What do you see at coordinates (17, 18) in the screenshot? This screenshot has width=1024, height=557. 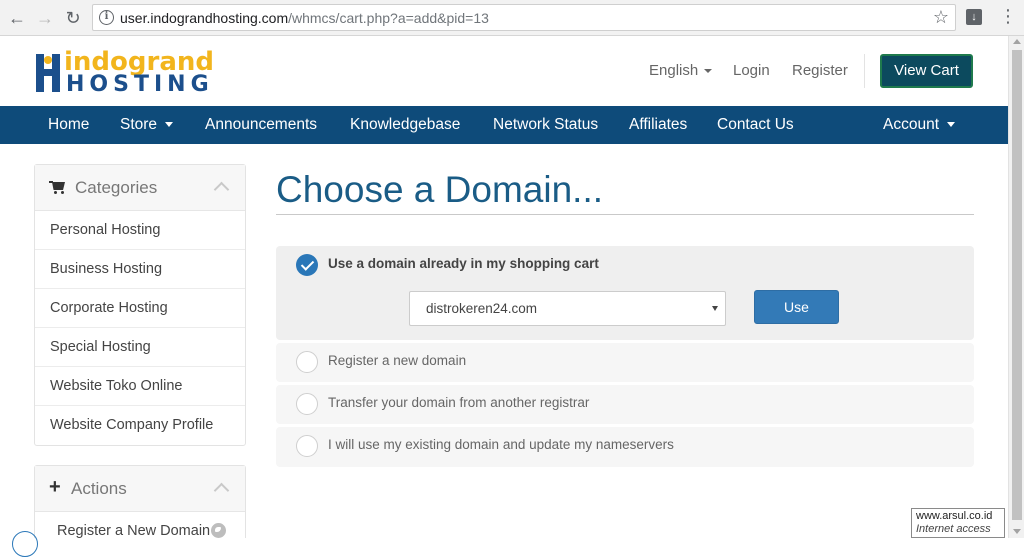 I see `back-arrow-icon: ←` at bounding box center [17, 18].